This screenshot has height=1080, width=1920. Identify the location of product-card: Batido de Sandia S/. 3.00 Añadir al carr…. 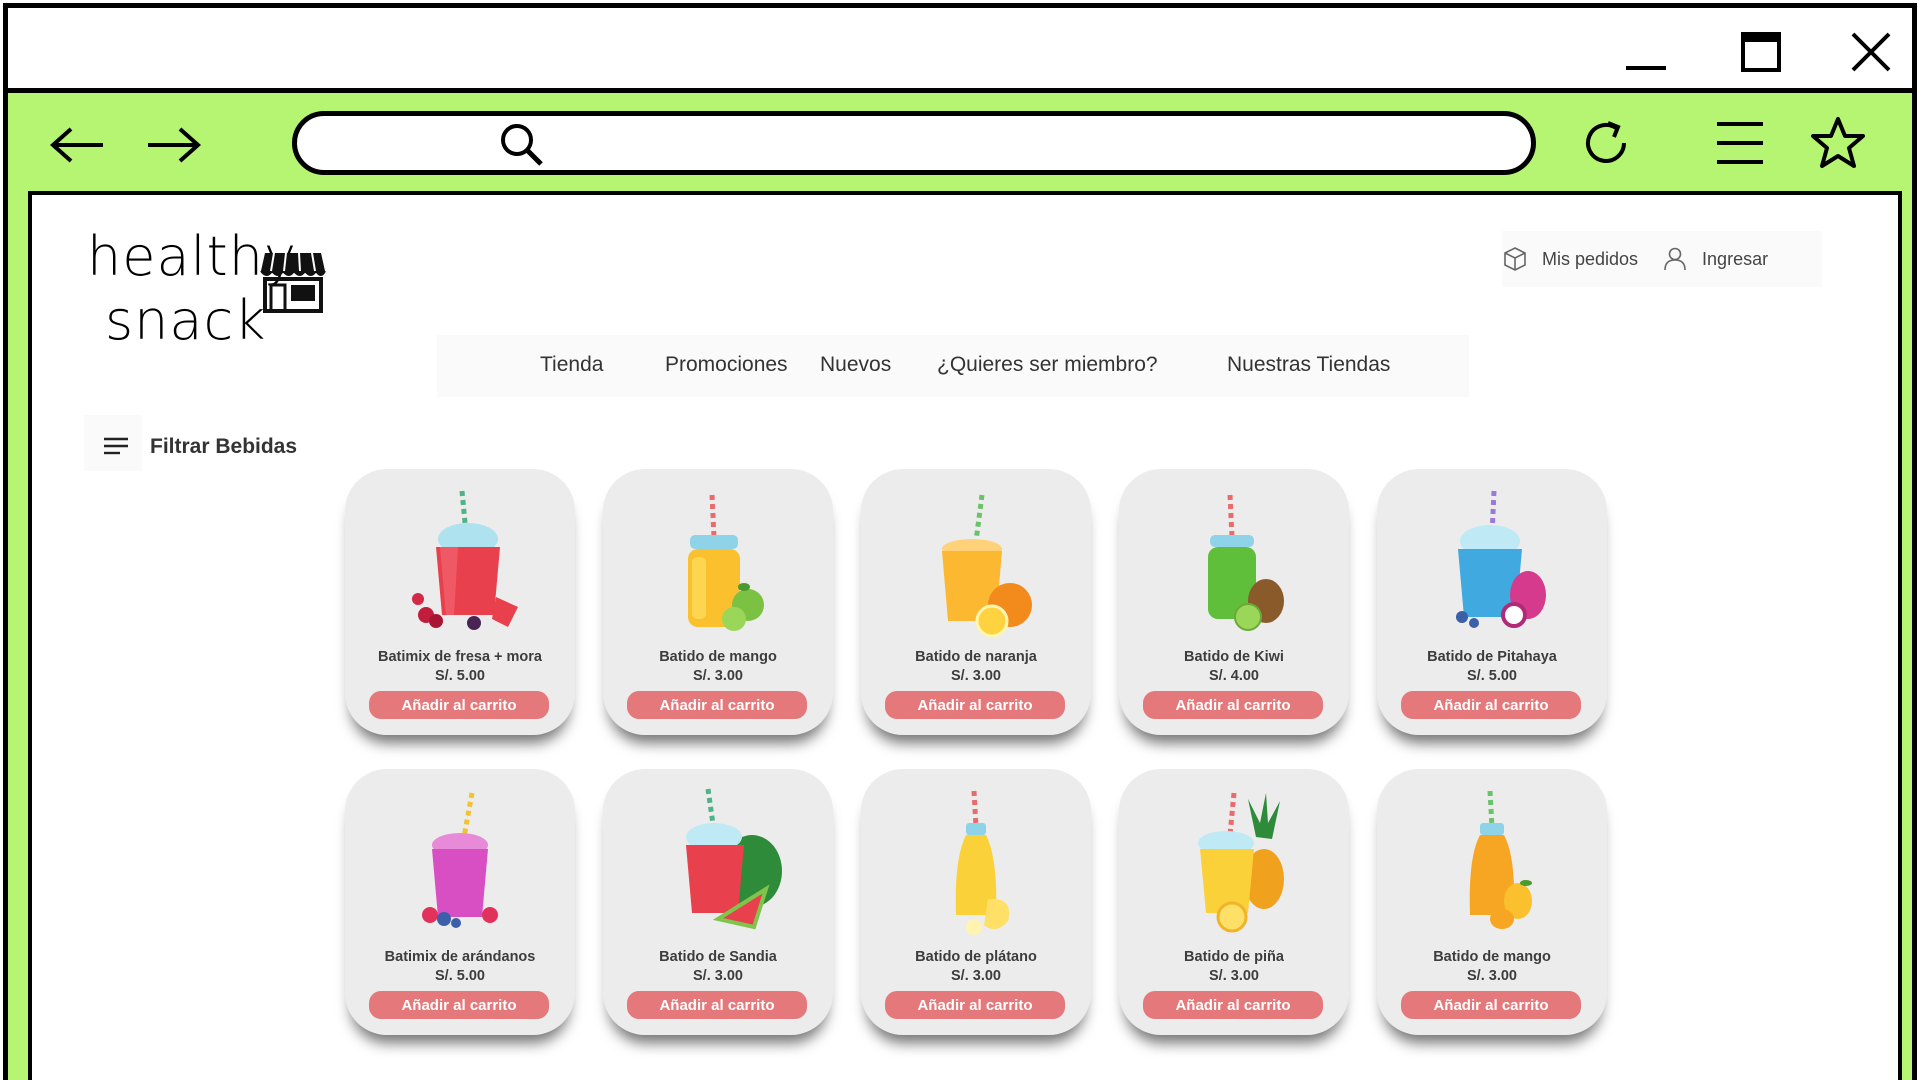
(718, 902).